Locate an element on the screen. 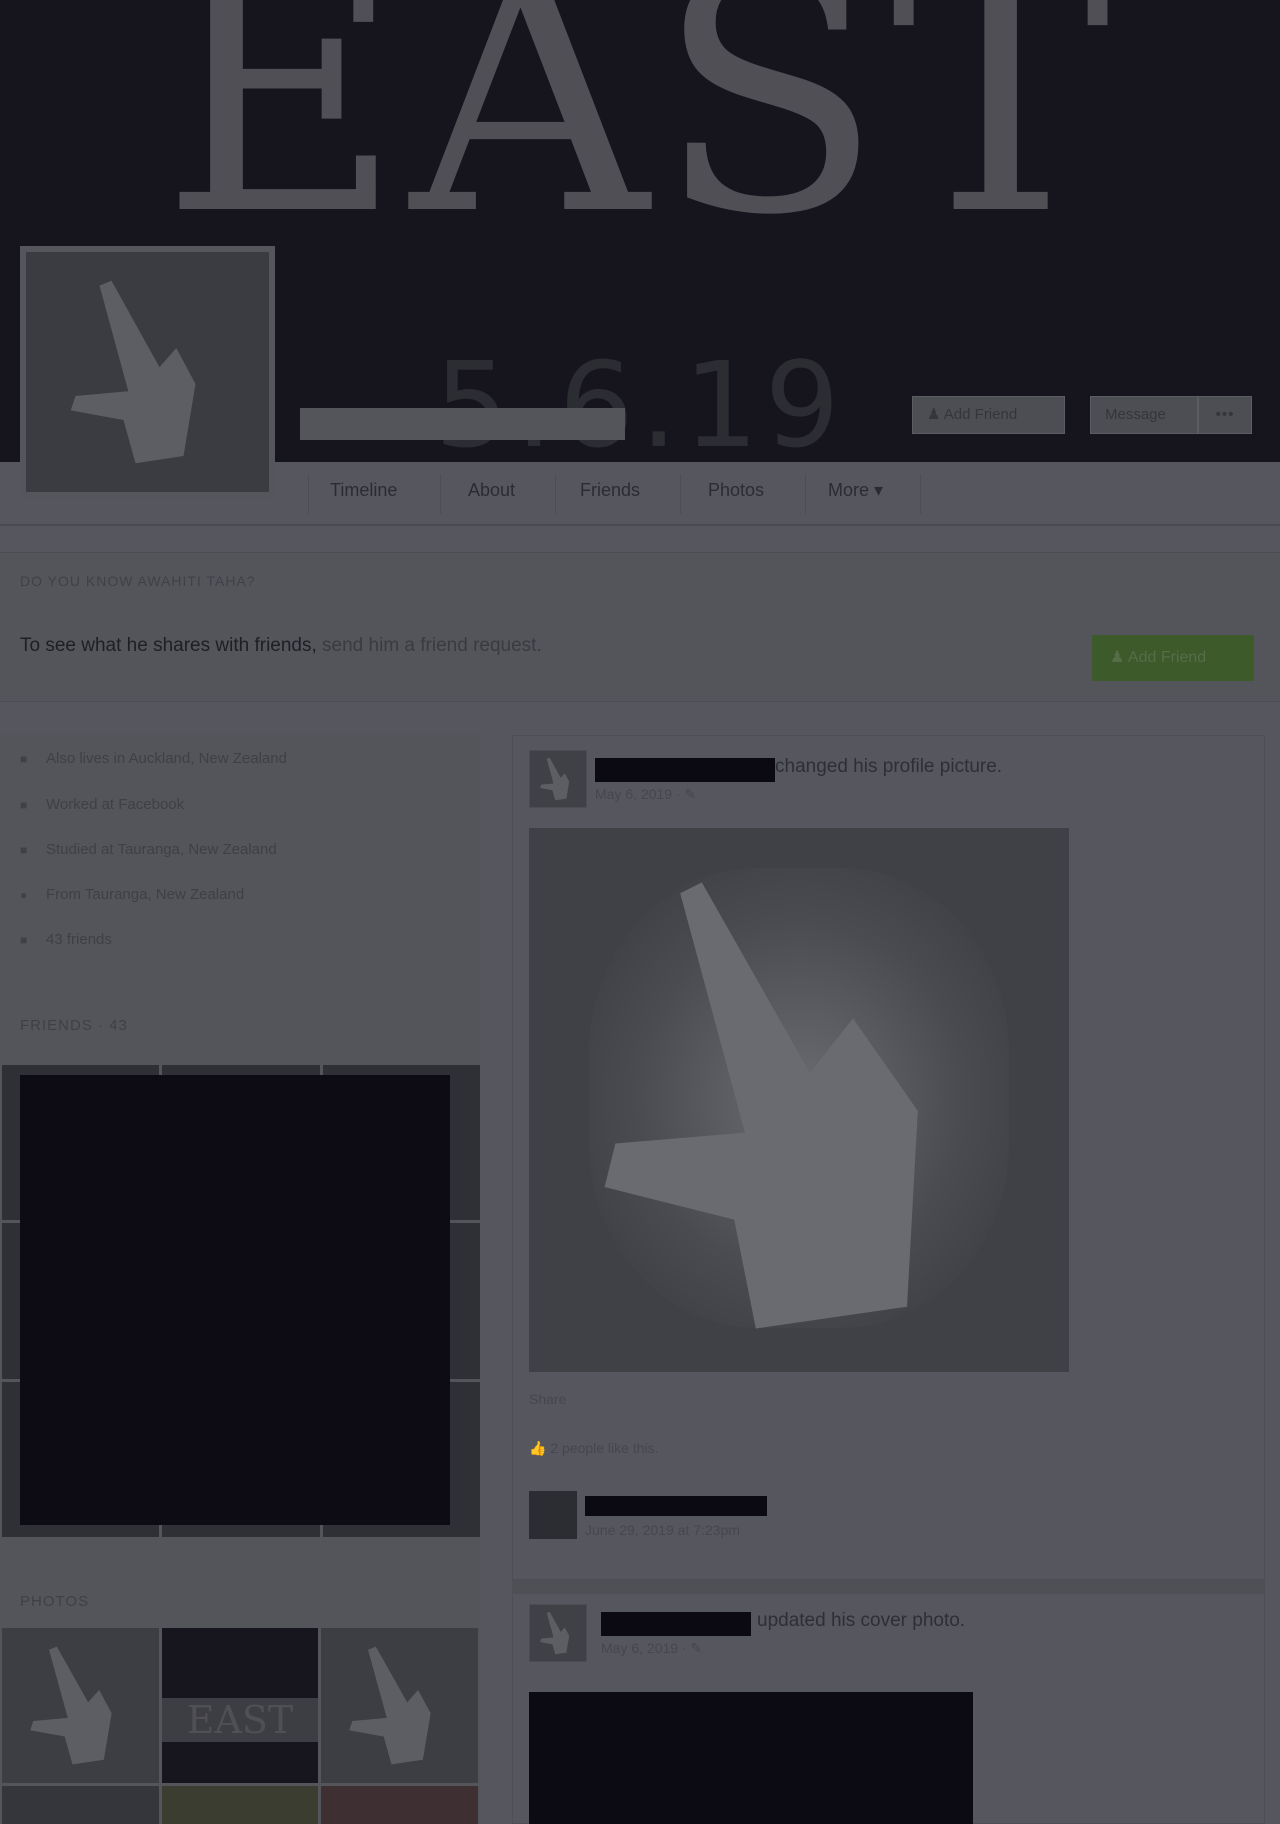 Image resolution: width=1280 pixels, height=1824 pixels. tab-more: More ▾ is located at coordinates (859, 490).